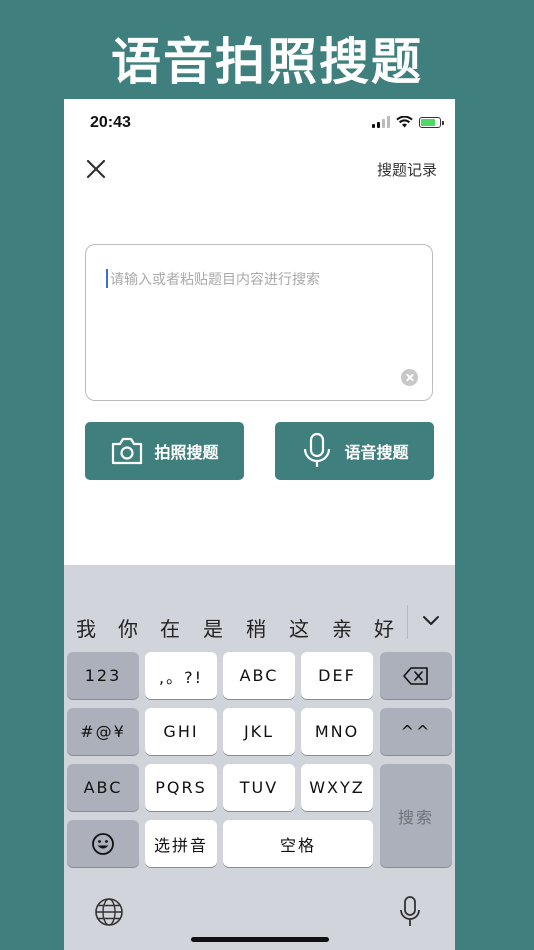  Describe the element at coordinates (267, 62) in the screenshot. I see `promo-title: 语音拍照搜题` at that location.